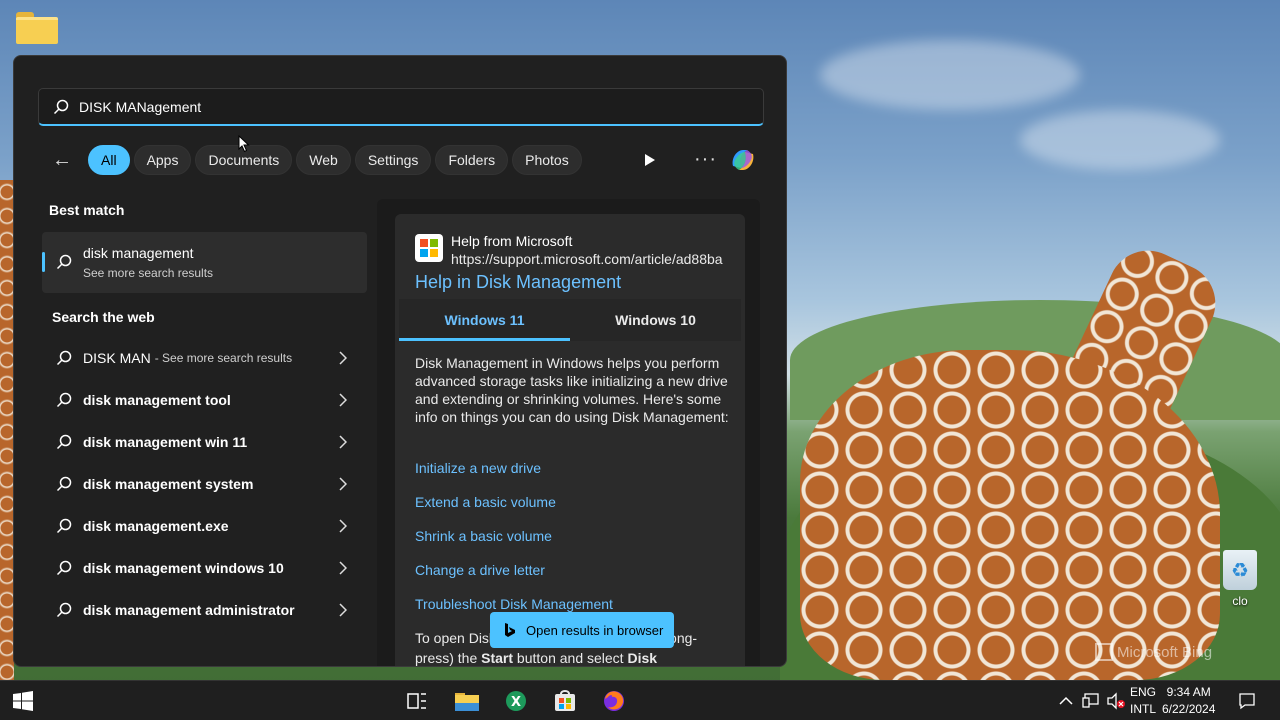  What do you see at coordinates (565, 701) in the screenshot?
I see `microsoft-store-icon` at bounding box center [565, 701].